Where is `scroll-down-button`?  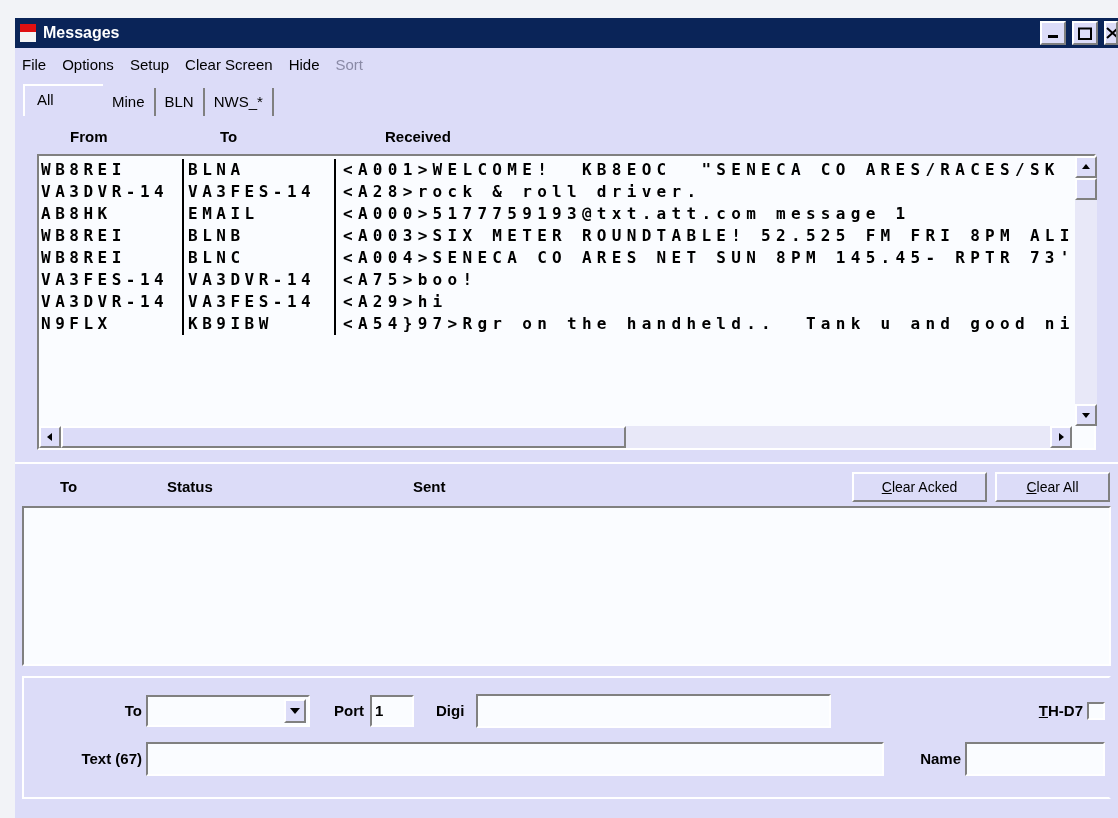 scroll-down-button is located at coordinates (1085, 415).